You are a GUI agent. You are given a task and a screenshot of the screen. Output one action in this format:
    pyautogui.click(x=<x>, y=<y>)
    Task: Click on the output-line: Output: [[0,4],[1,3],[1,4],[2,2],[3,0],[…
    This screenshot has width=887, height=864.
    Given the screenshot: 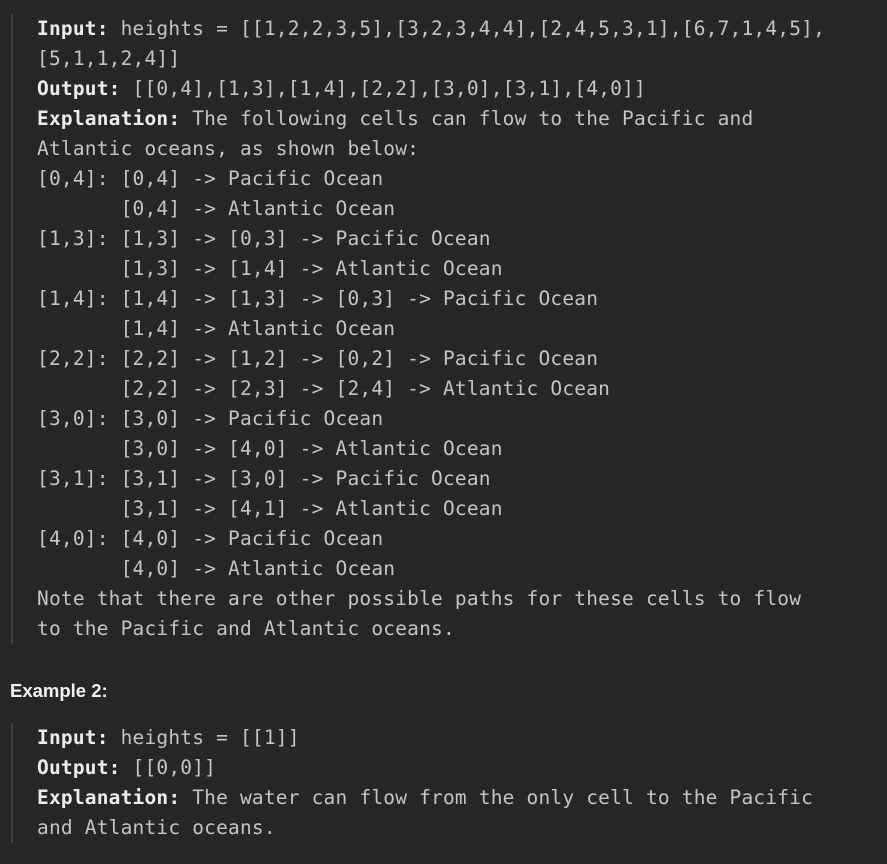 What is the action you would take?
    pyautogui.click(x=459, y=89)
    